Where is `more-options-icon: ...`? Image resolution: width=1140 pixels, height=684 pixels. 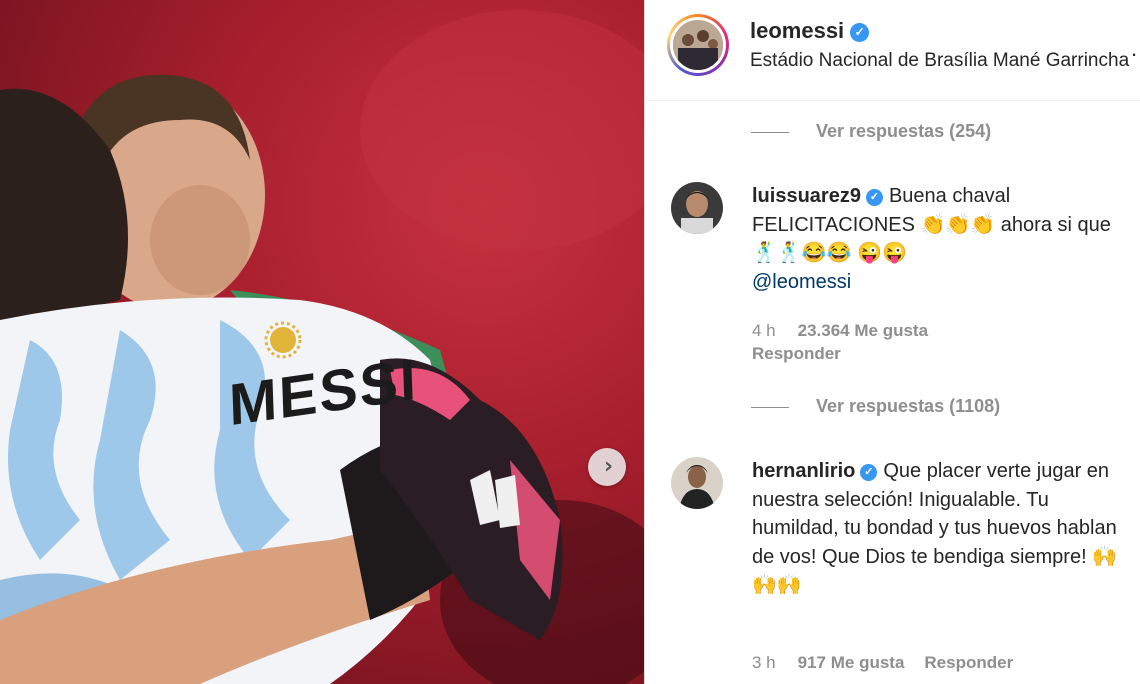
more-options-icon: ... is located at coordinates (1135, 49).